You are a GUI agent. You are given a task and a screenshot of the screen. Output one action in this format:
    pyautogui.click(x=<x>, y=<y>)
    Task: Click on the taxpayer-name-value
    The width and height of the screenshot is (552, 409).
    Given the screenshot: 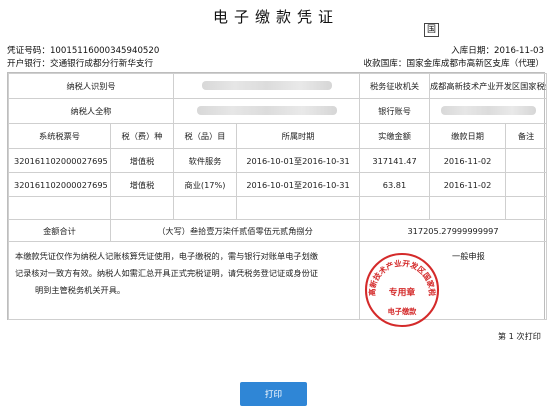 What is the action you would take?
    pyautogui.click(x=267, y=111)
    